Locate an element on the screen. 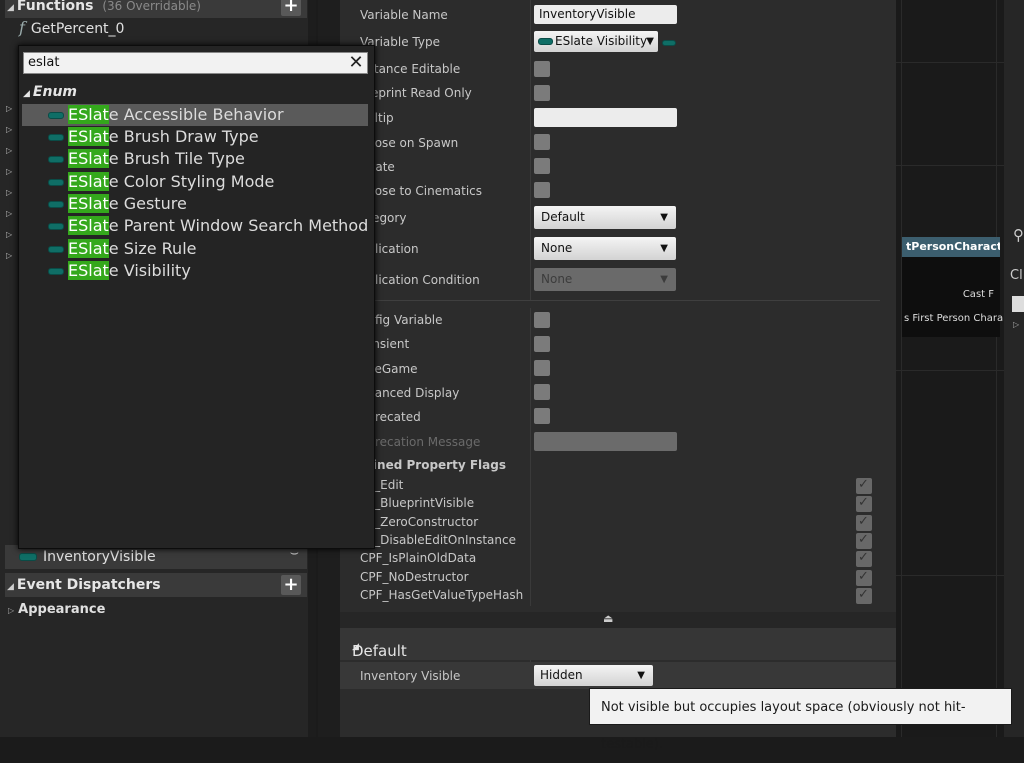  right-panel-input is located at coordinates (1018, 304).